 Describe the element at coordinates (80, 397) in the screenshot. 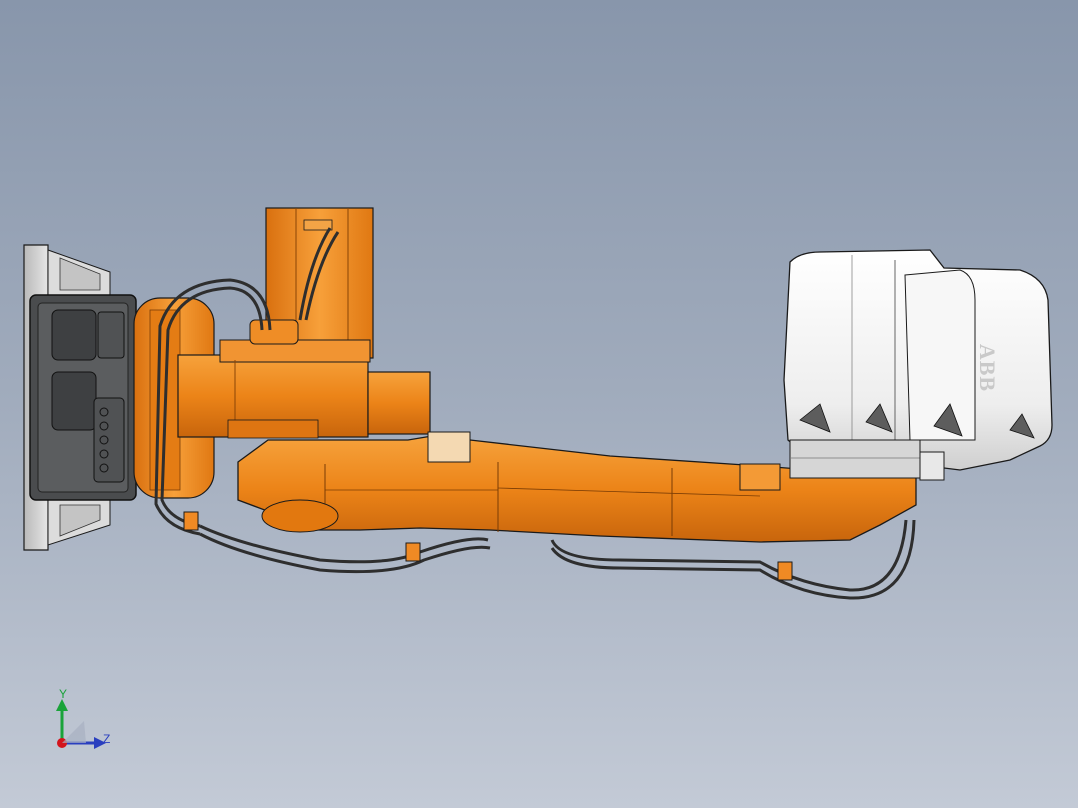

I see `robot-base` at that location.